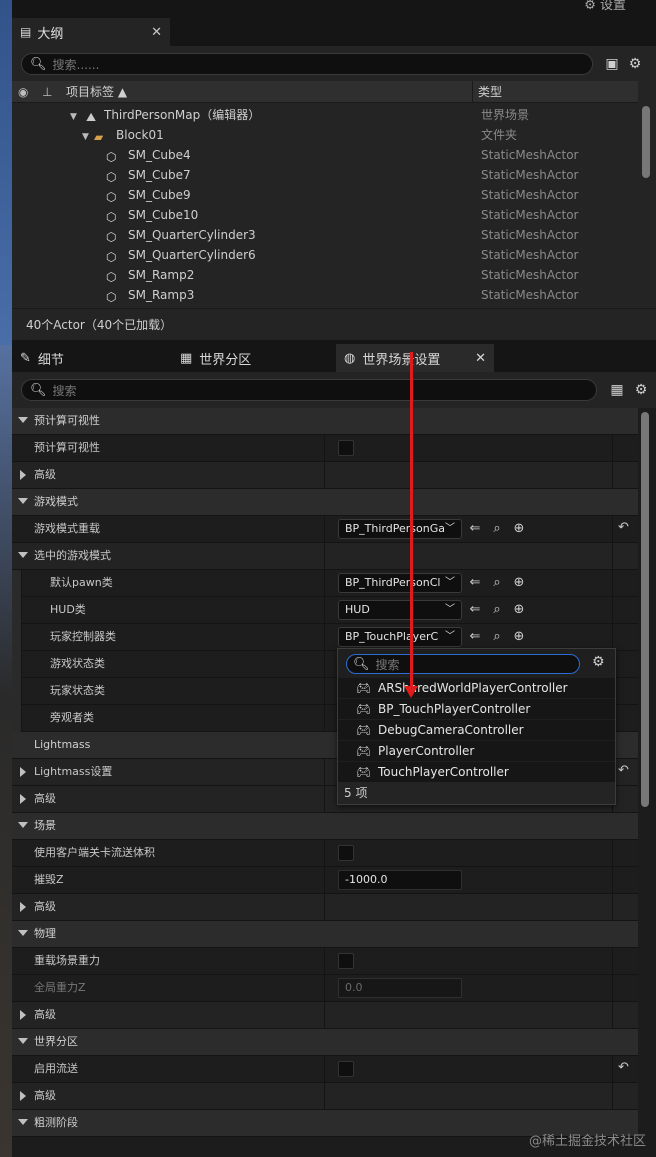  Describe the element at coordinates (325, 115) in the screenshot. I see `tree-row: ▼ ⛰ ThirdPersonMap（编辑器） 世界场景` at that location.